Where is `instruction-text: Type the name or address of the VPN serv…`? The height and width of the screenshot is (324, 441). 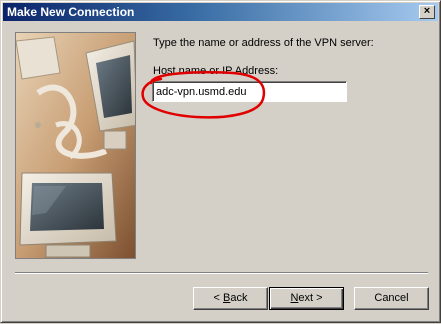 instruction-text: Type the name or address of the VPN serv… is located at coordinates (263, 43).